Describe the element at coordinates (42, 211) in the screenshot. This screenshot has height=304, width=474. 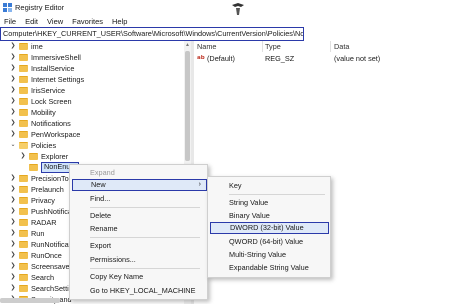
I see `tree-item: ❯ PushNotificati` at that location.